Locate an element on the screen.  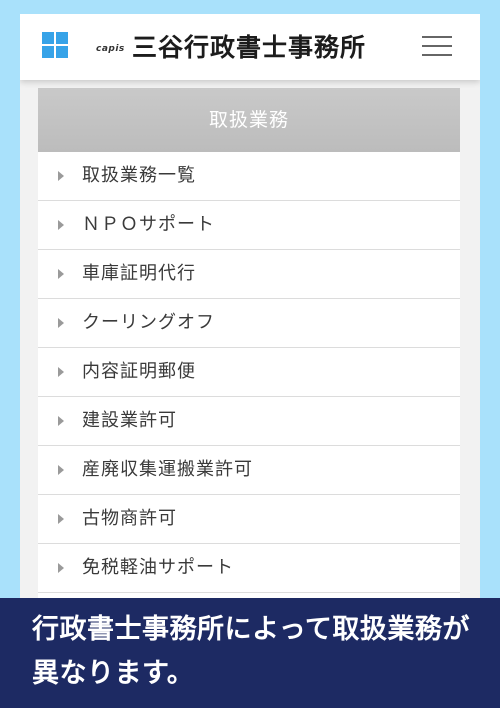
brand-sub-logo: capis is located at coordinates (110, 49).